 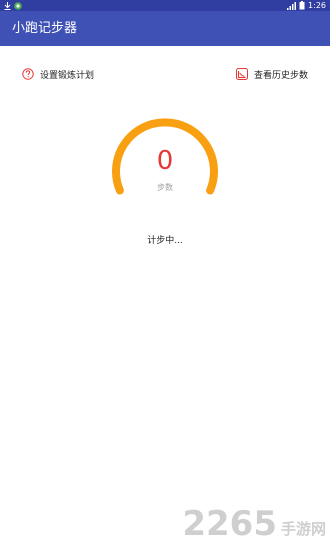 What do you see at coordinates (280, 75) in the screenshot?
I see `view-history-steps-label: 查看历史步数` at bounding box center [280, 75].